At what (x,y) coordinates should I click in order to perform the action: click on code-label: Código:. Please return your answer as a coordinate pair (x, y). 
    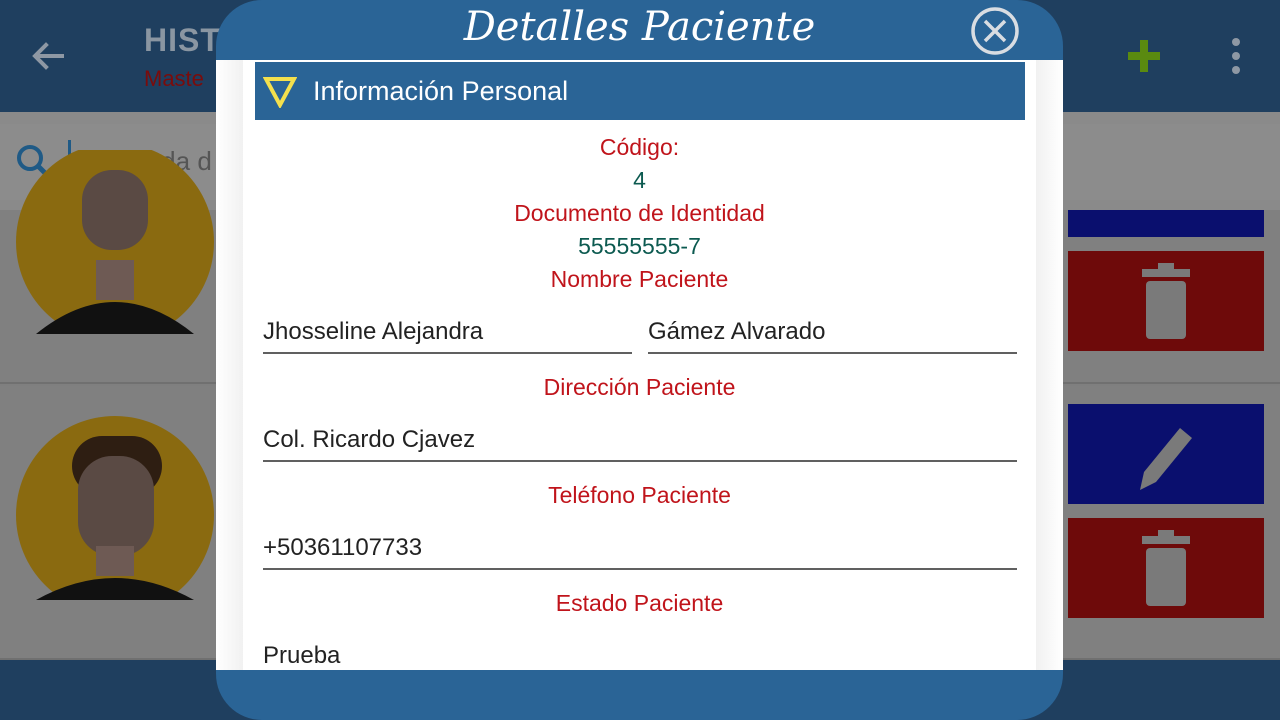
    Looking at the image, I should click on (639, 147).